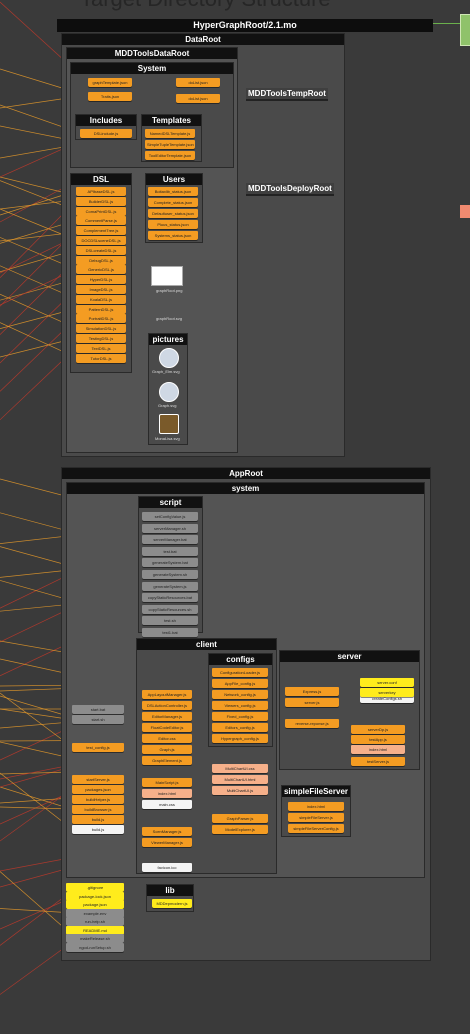 This screenshot has width=470, height=1034. I want to click on configs-file-1: AppFile_config.js, so click(240, 683).